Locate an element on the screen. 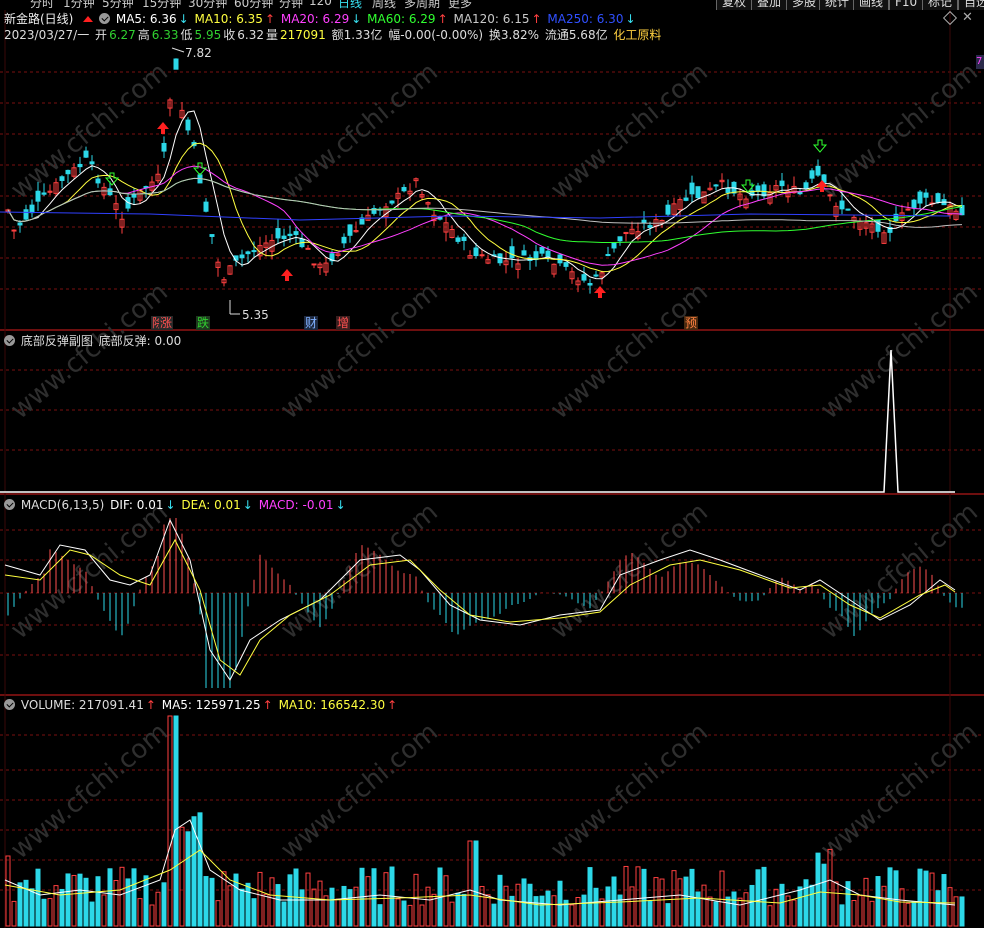 Image resolution: width=984 pixels, height=928 pixels. event-tag-fall: 跌 is located at coordinates (203, 323).